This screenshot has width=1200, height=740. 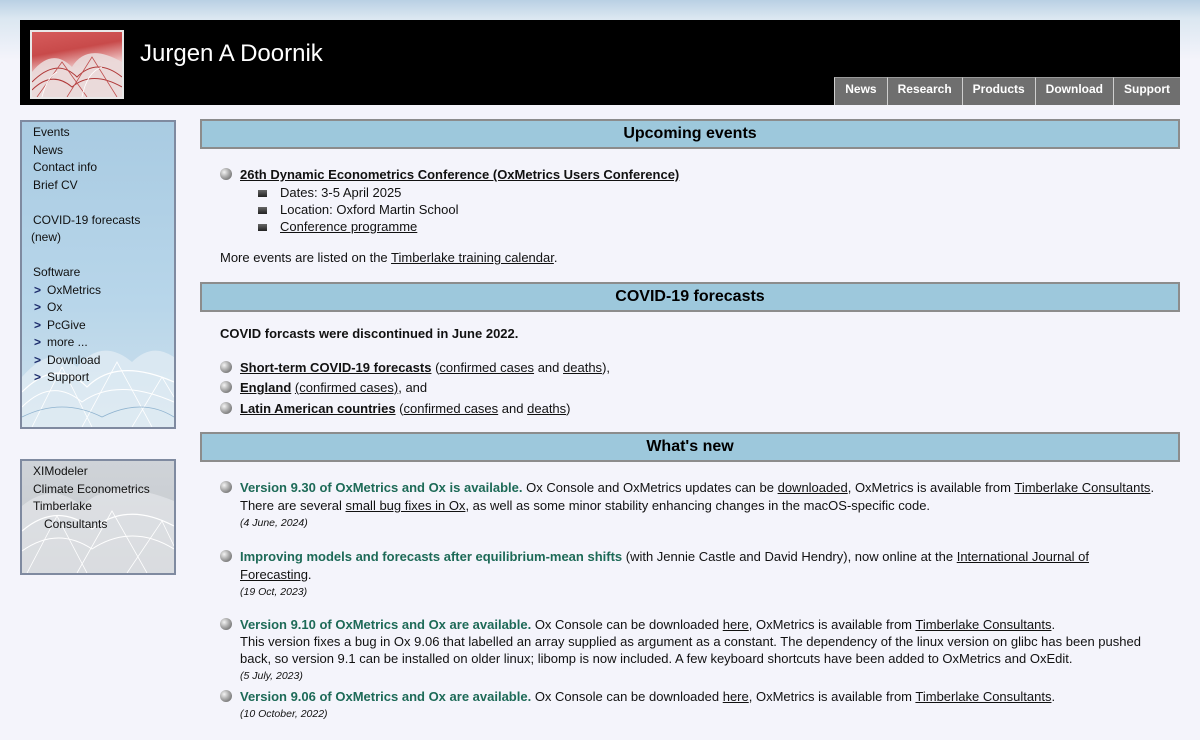 What do you see at coordinates (46, 237) in the screenshot?
I see `sidebar-item-new-label: (new)` at bounding box center [46, 237].